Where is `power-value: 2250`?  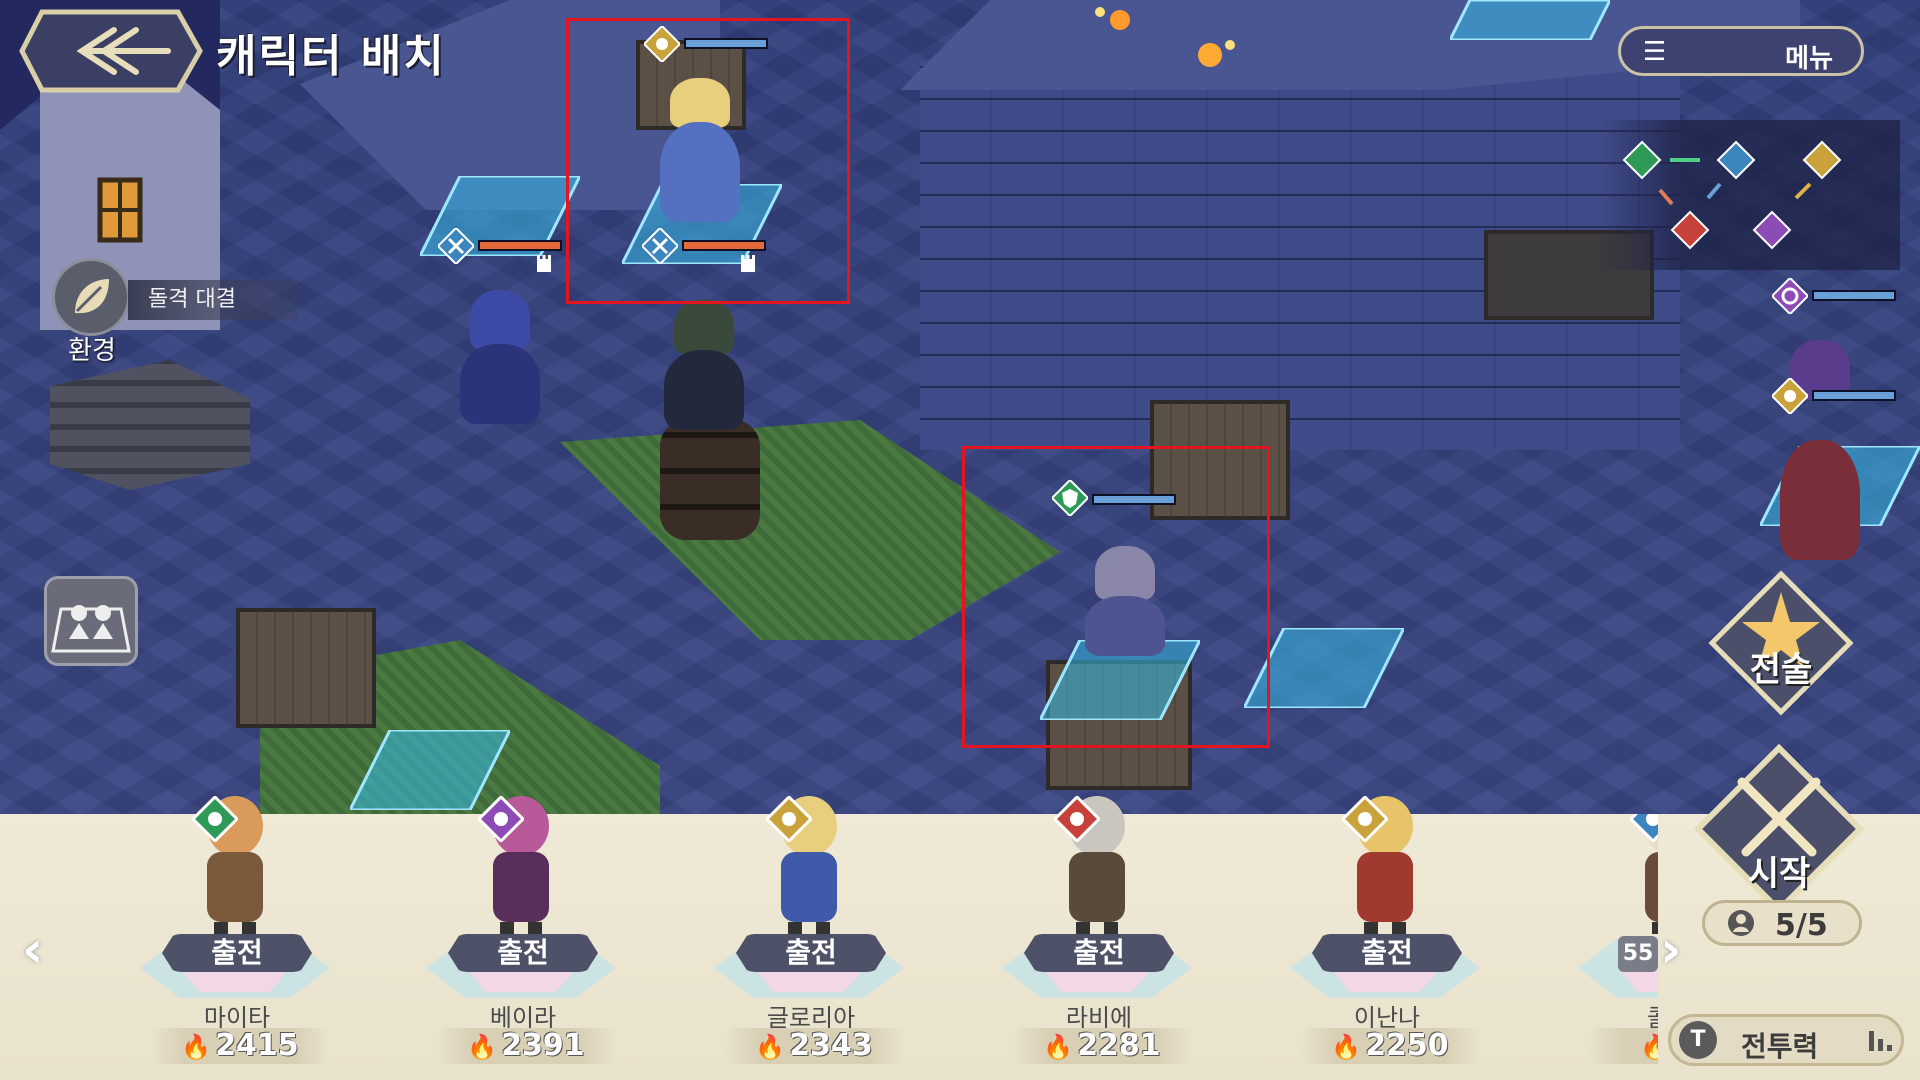 power-value: 2250 is located at coordinates (1407, 1045).